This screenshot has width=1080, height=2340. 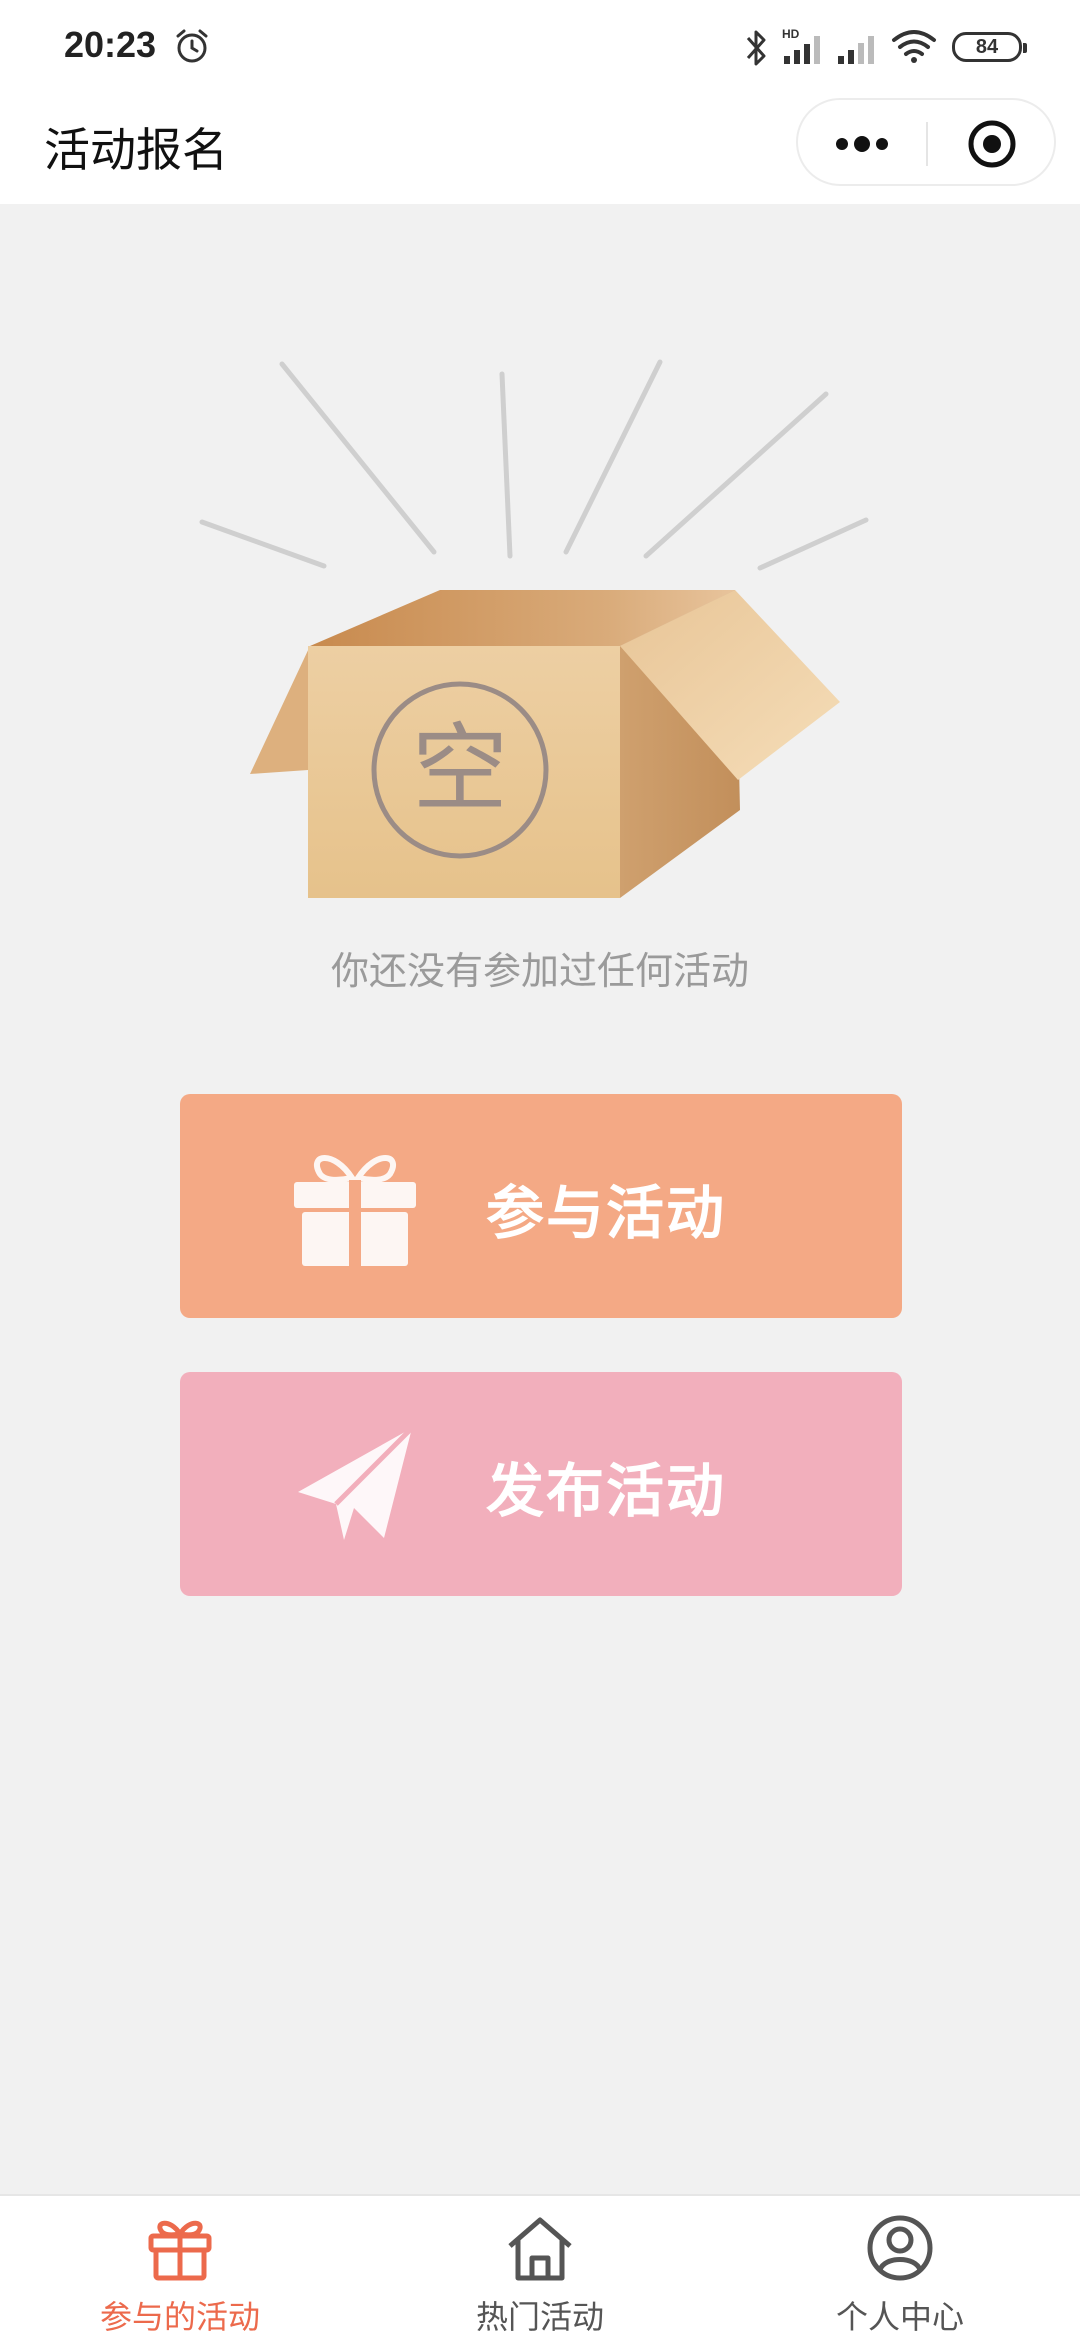 I want to click on signal-hd-icon: HD, so click(x=801, y=45).